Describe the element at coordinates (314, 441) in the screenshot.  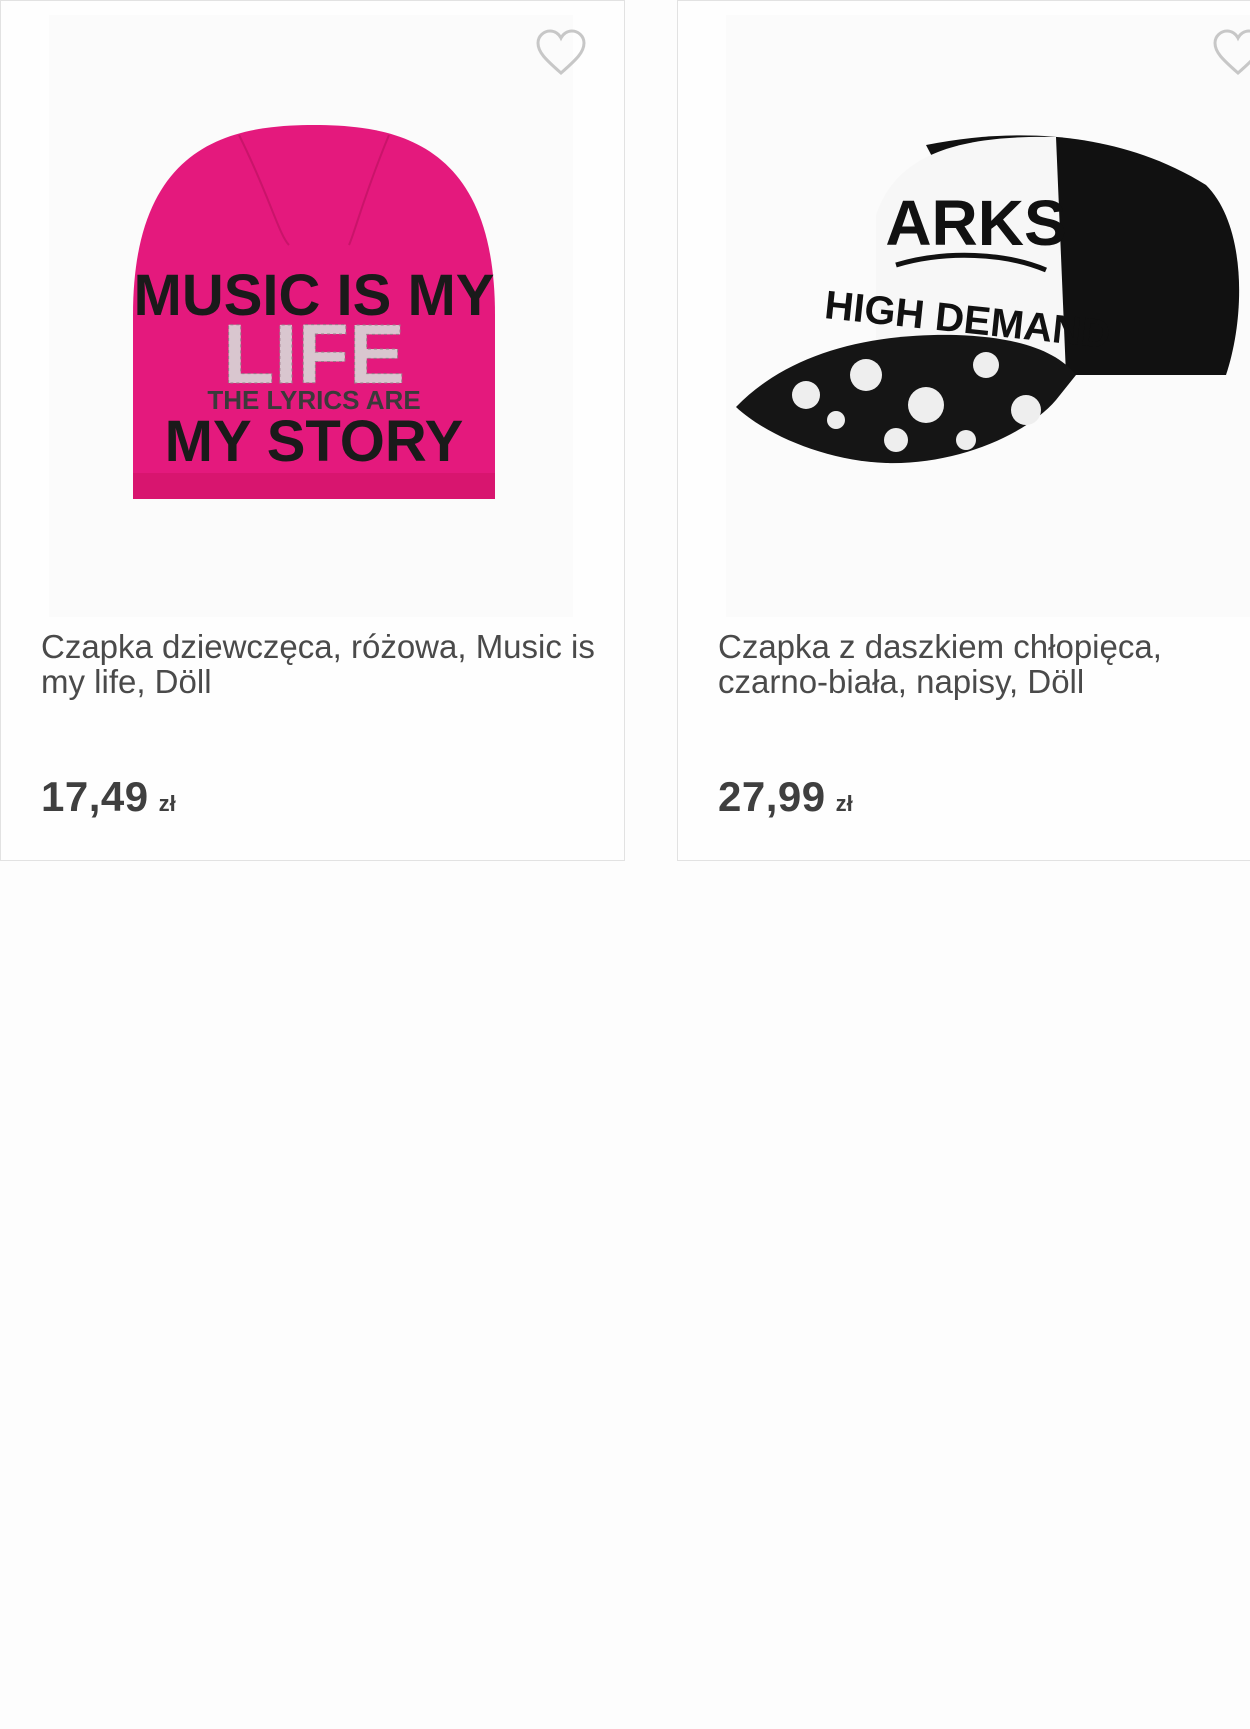
I see `print-line-4: MY STORY` at that location.